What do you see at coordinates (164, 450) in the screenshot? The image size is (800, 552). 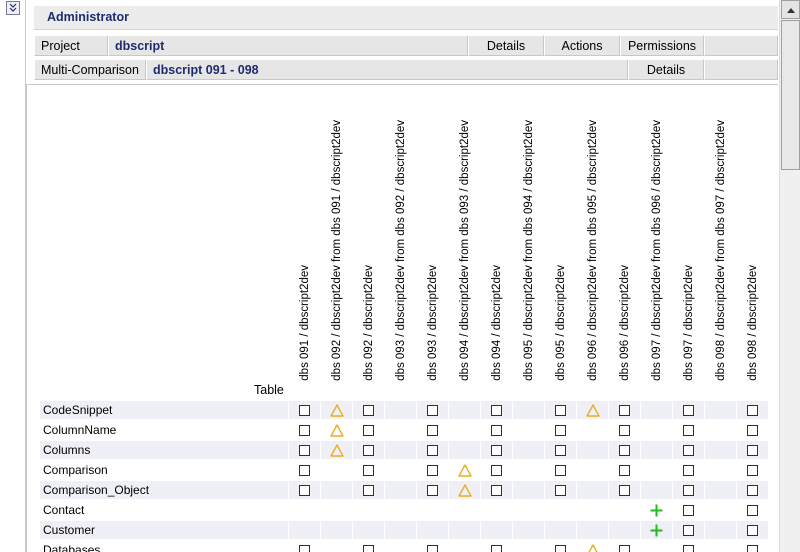 I see `table-name: Columns` at bounding box center [164, 450].